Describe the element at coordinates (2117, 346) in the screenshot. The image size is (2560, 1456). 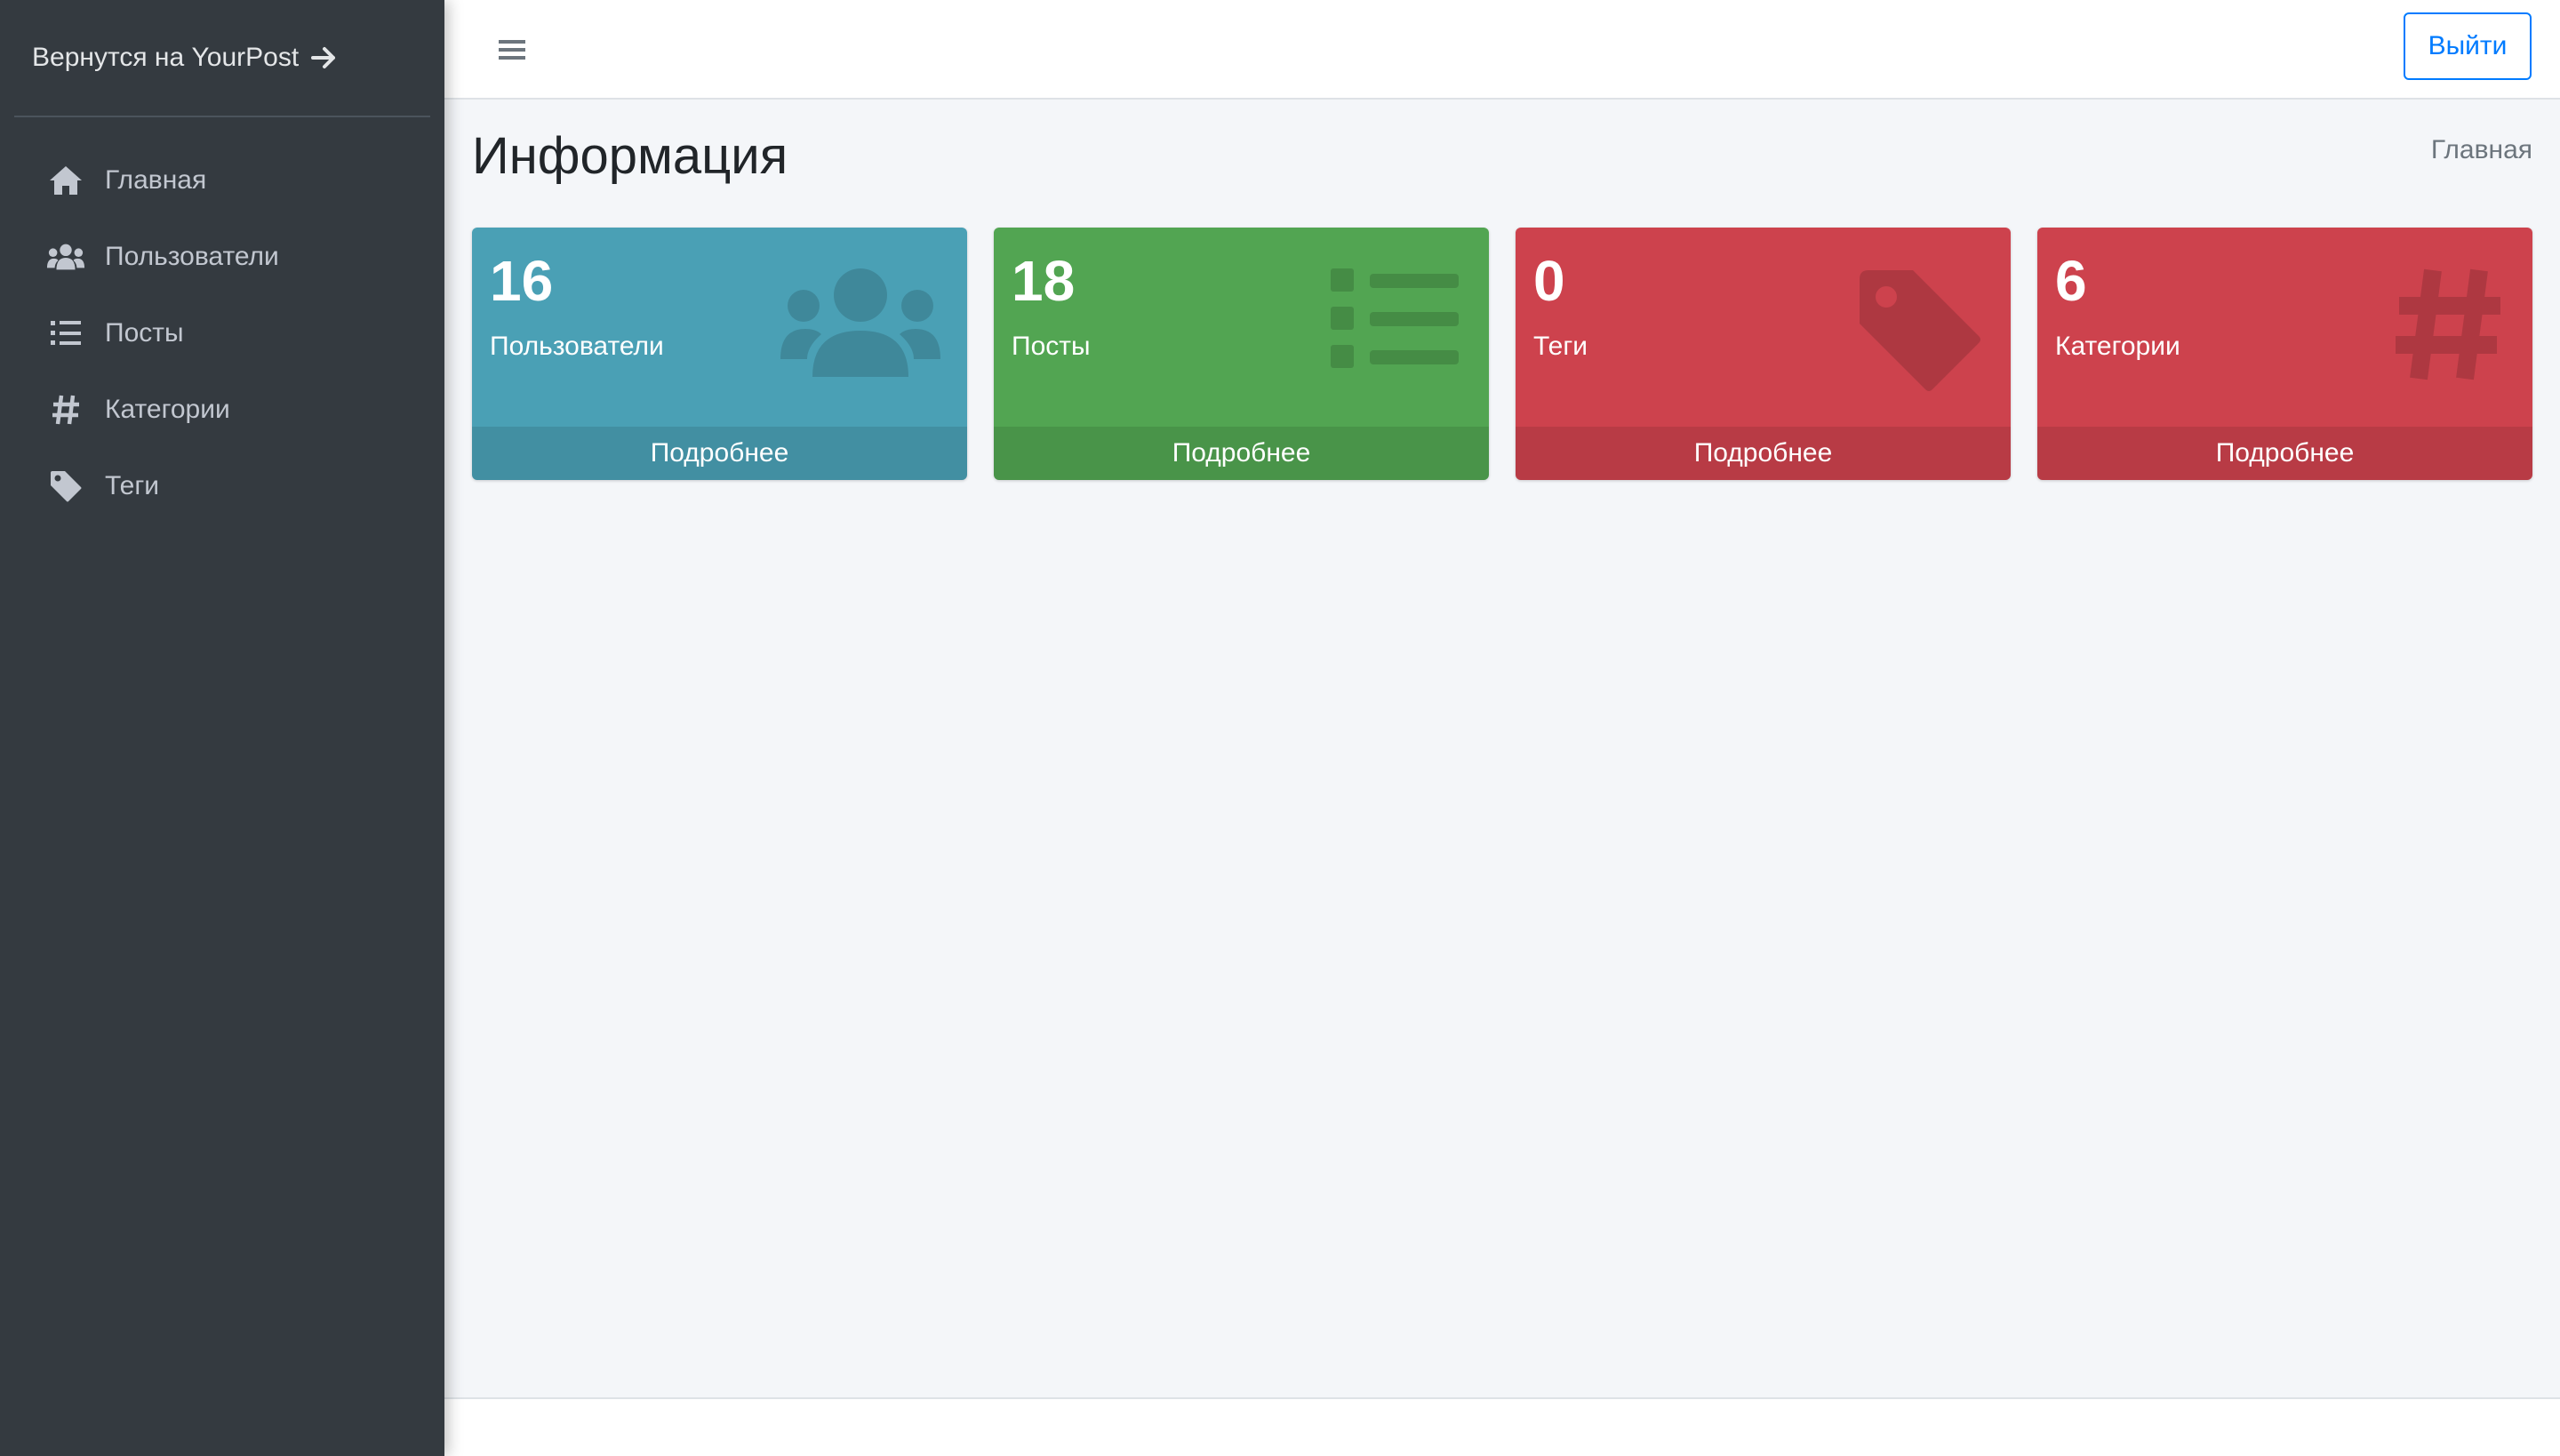
I see `stat-label: Категории` at that location.